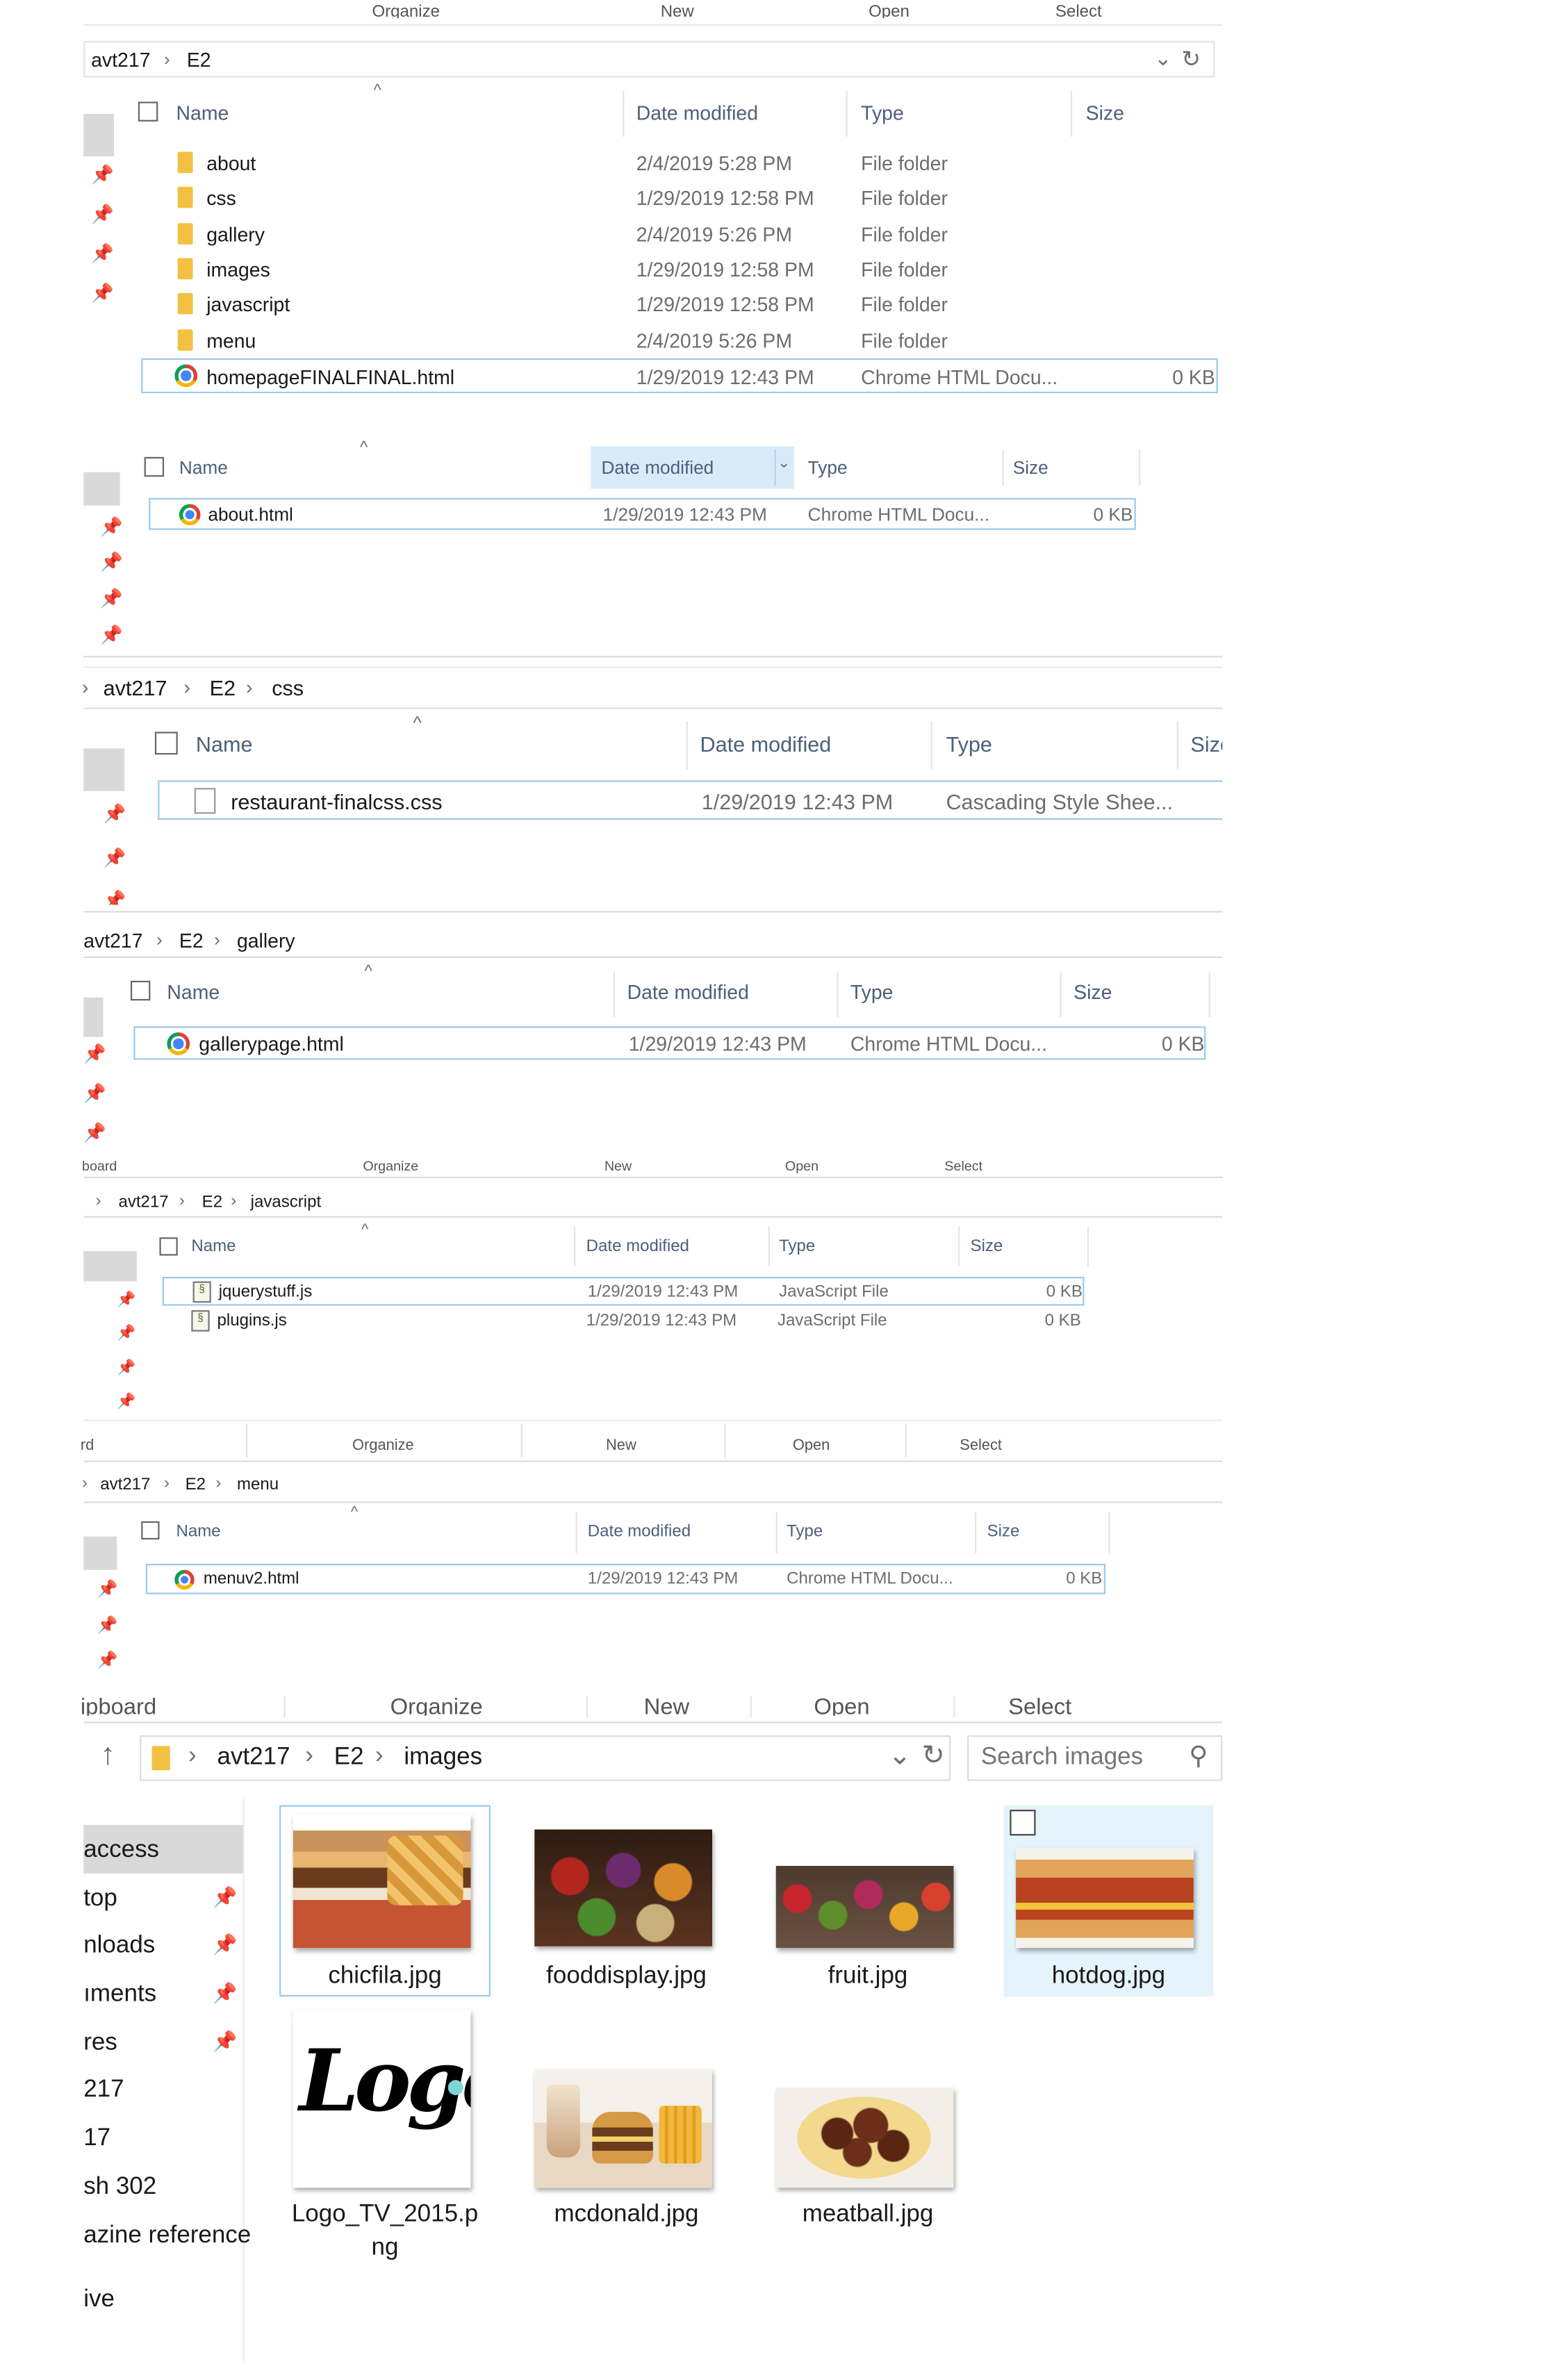  What do you see at coordinates (100, 2043) in the screenshot?
I see `nav-item-pictures: res` at bounding box center [100, 2043].